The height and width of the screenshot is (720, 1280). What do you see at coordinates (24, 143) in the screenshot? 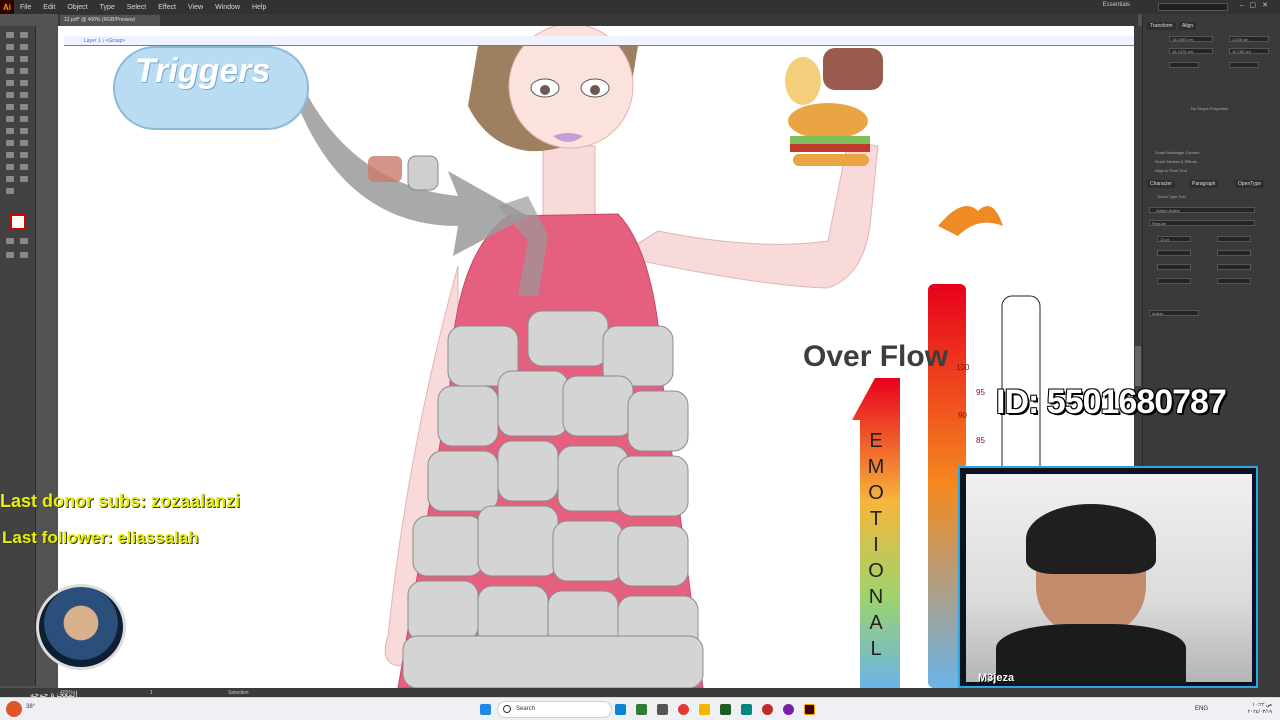
I see `eyedropper-tool-icon` at bounding box center [24, 143].